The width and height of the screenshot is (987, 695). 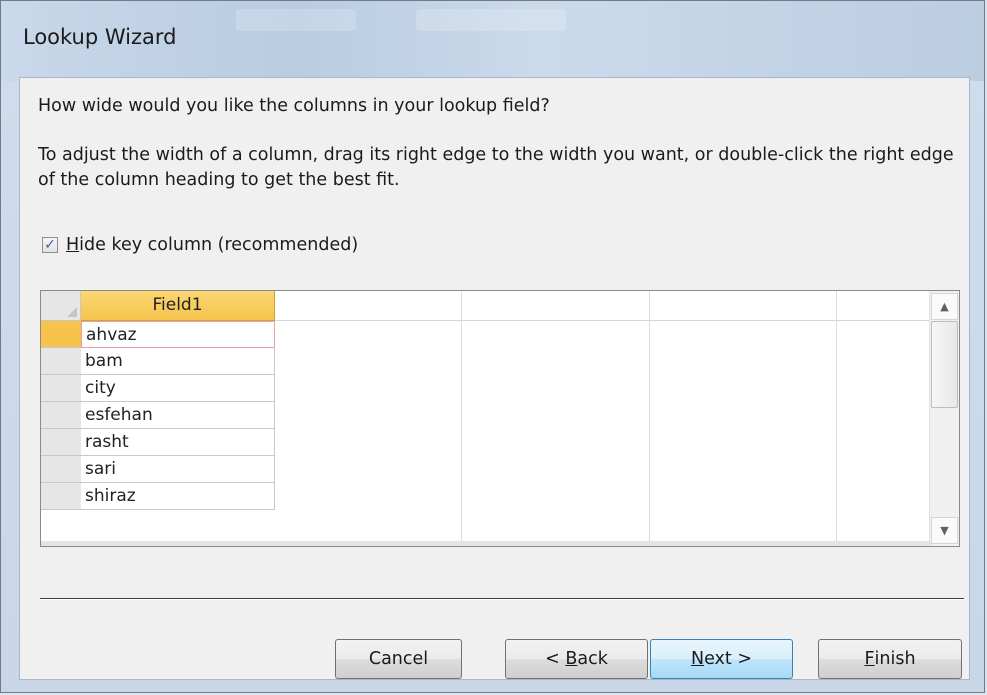 I want to click on scroll-up-button: ▲, so click(x=944, y=306).